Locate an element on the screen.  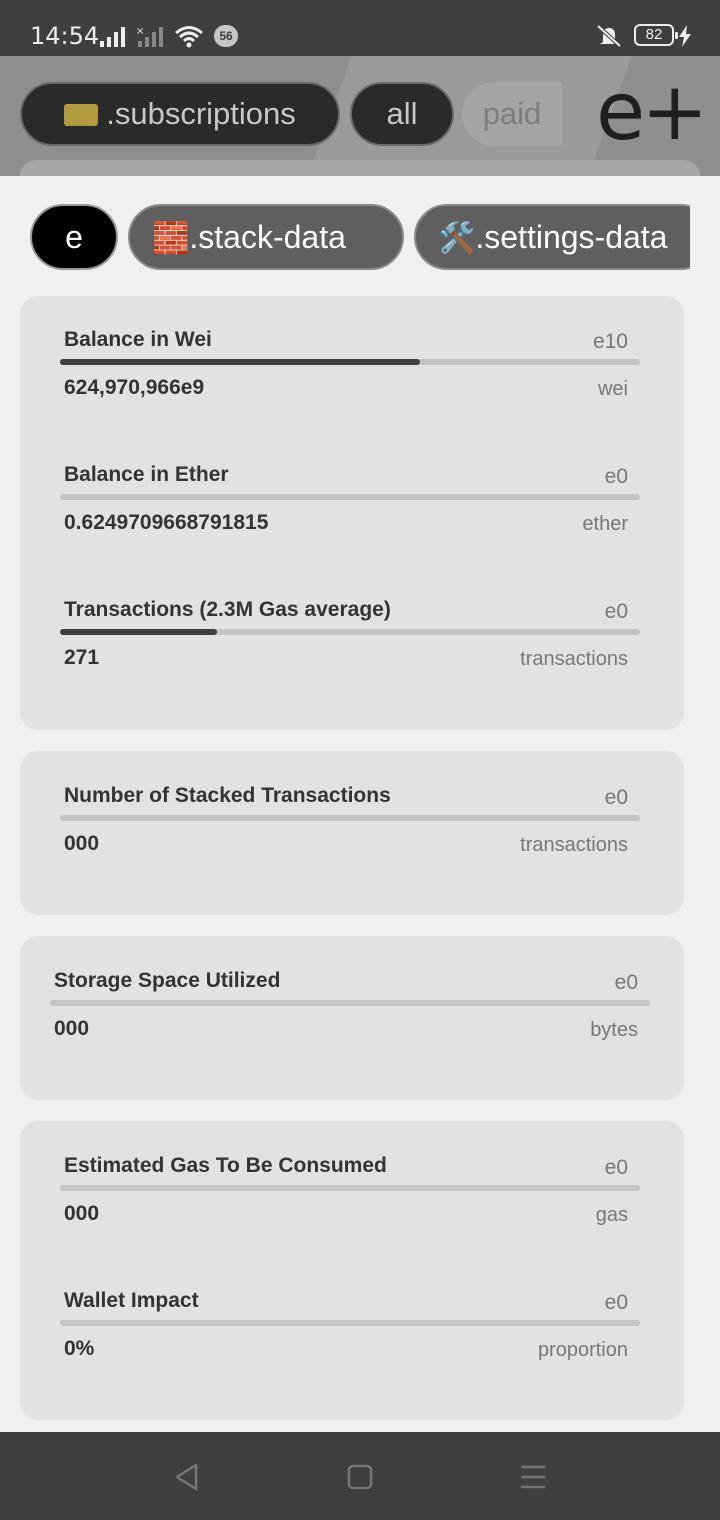
metric-label: Balance in Wei is located at coordinates (138, 339).